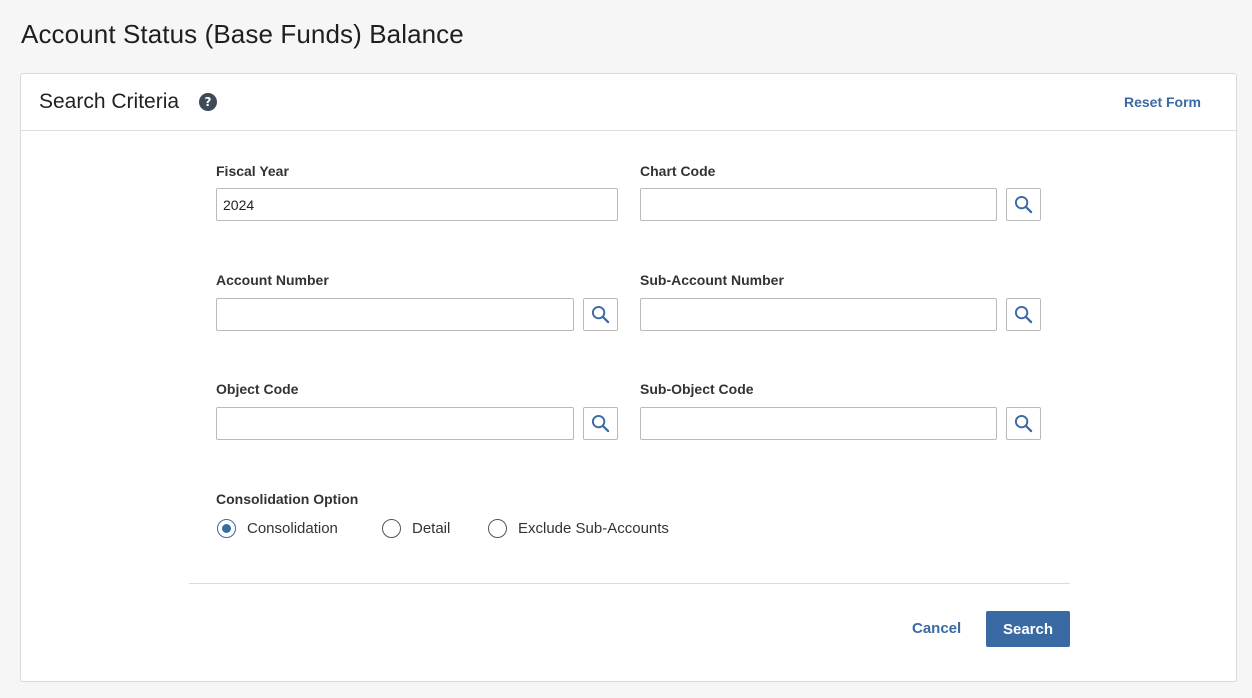  What do you see at coordinates (395, 423) in the screenshot?
I see `object-code-input` at bounding box center [395, 423].